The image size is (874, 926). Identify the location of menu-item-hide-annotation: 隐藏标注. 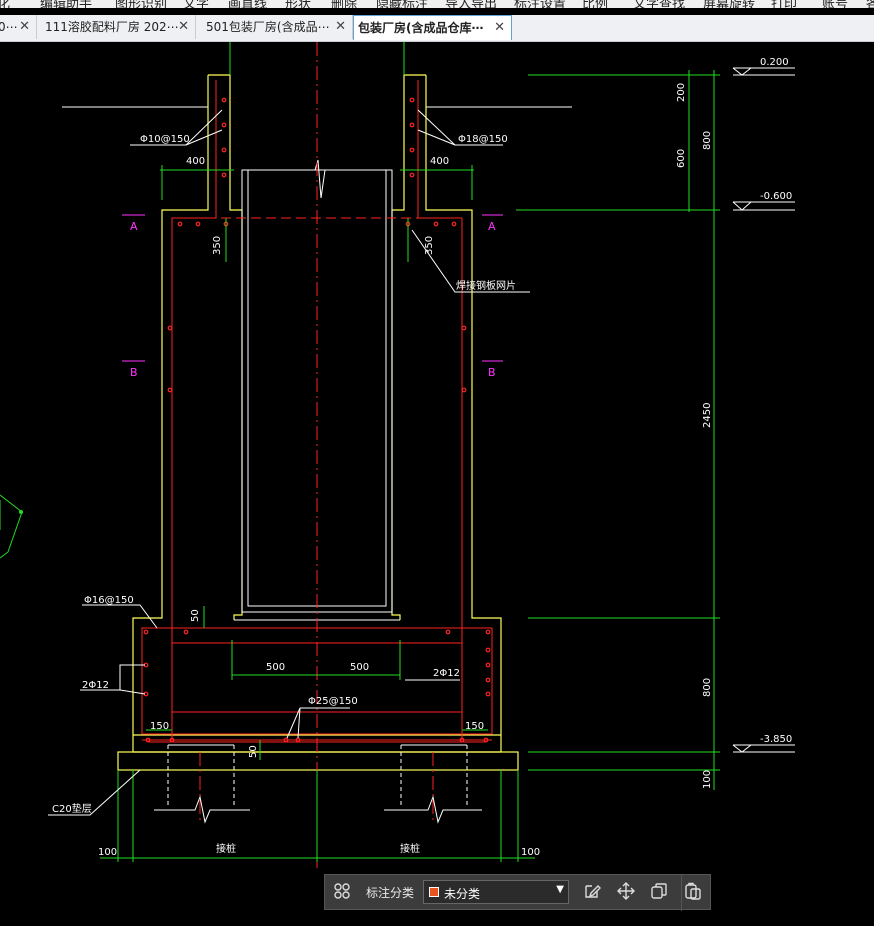
(402, 4).